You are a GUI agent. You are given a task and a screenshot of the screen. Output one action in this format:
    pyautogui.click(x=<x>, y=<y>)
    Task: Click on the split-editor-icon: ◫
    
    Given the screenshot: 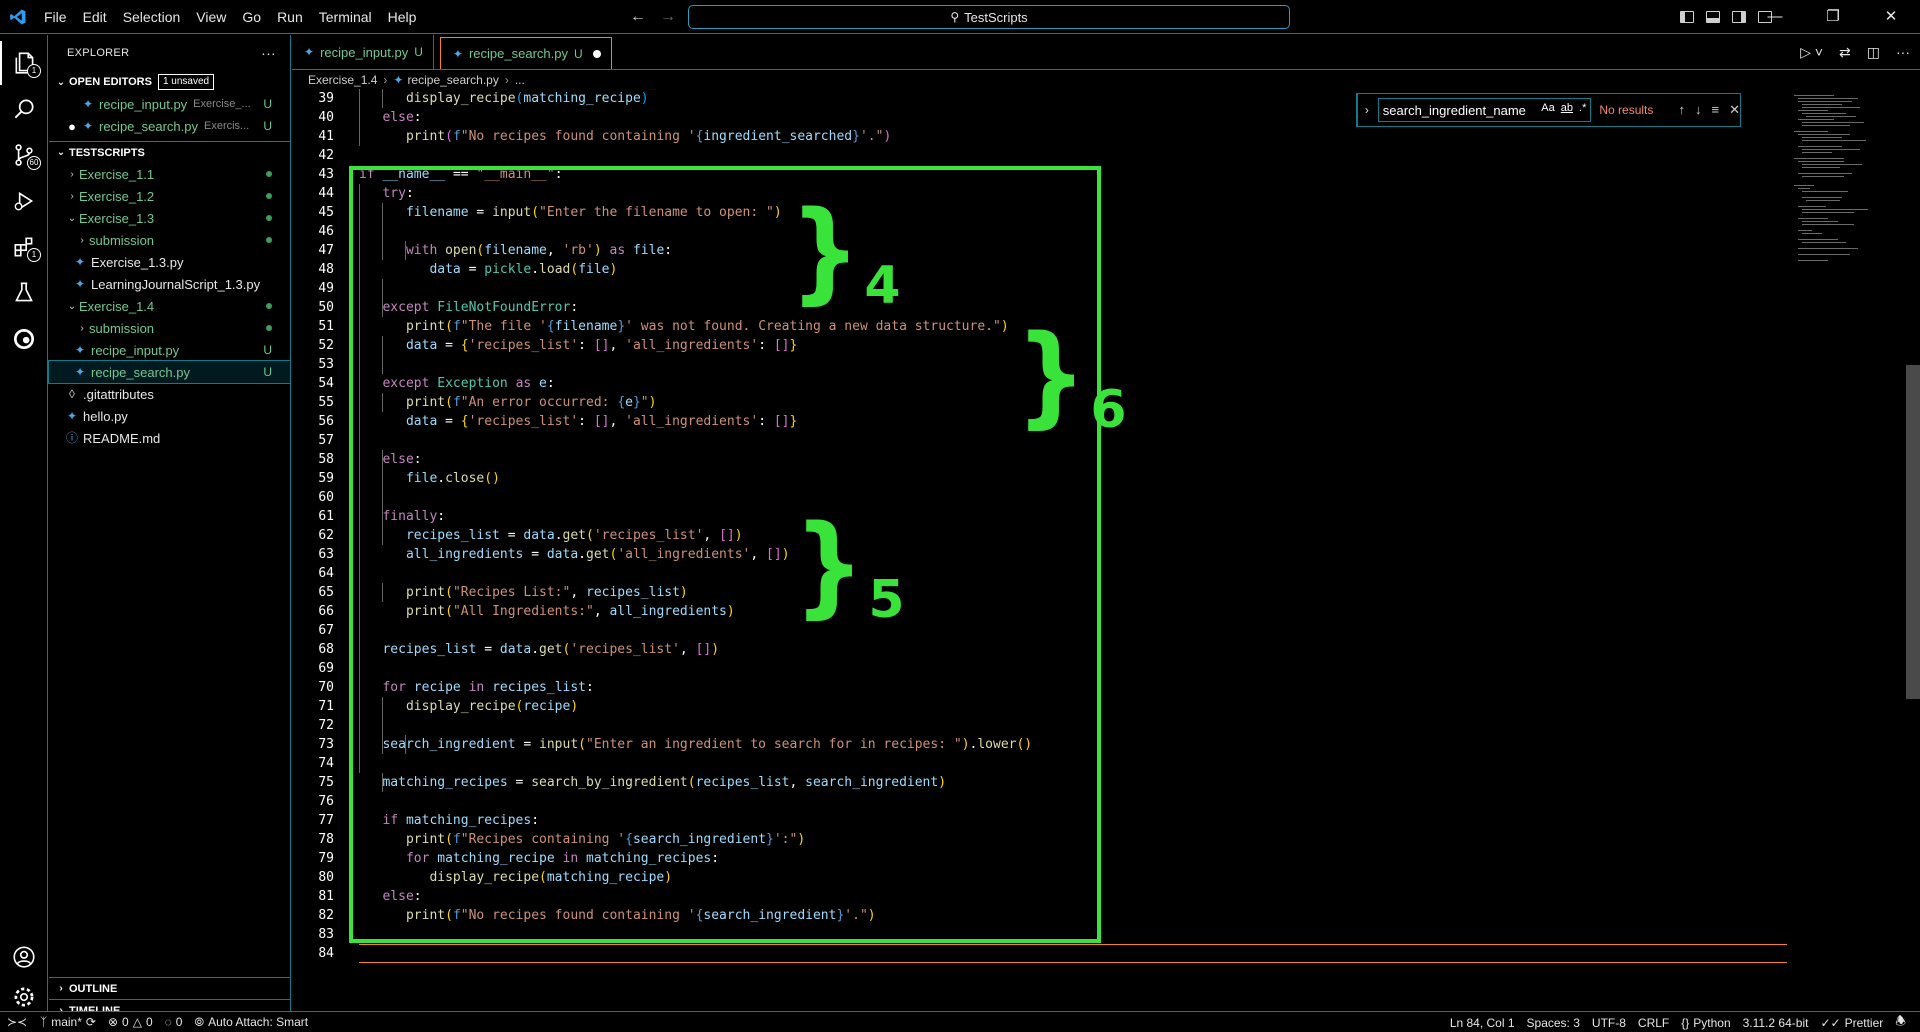 What is the action you would take?
    pyautogui.click(x=1873, y=52)
    